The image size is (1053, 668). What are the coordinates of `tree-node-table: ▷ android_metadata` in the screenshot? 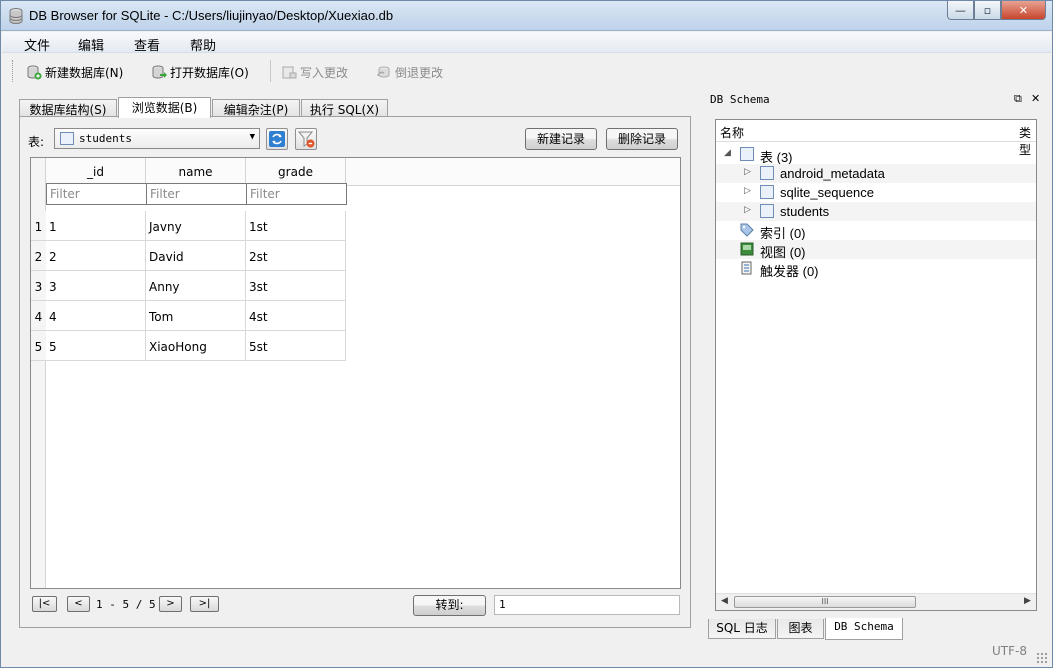 It's located at (876, 173).